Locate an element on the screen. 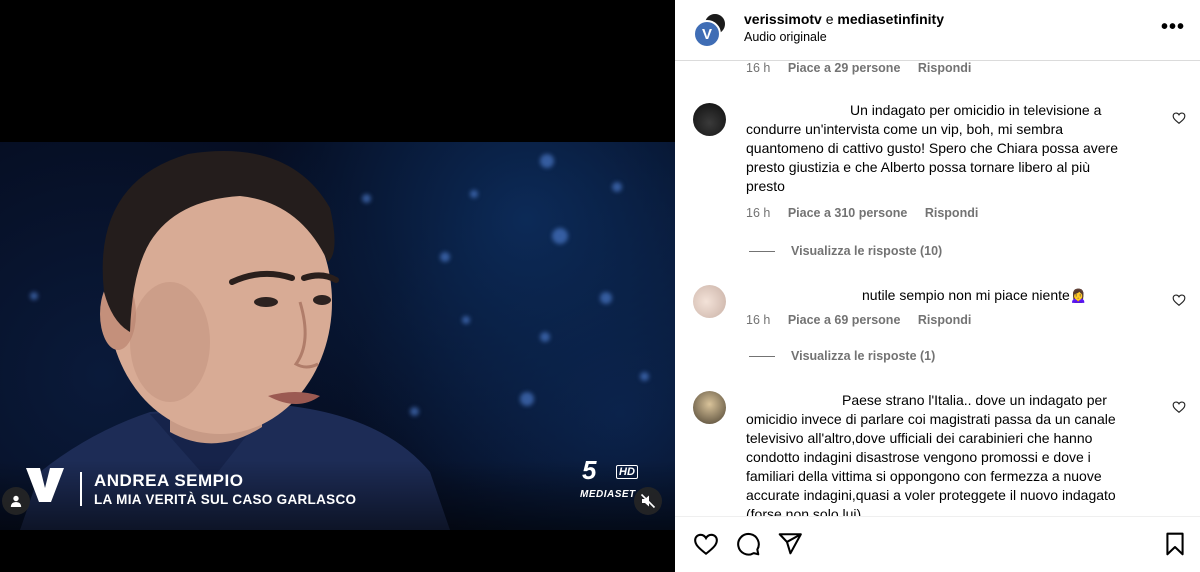 This screenshot has height=572, width=1200. audio-link: Audio originale is located at coordinates (785, 37).